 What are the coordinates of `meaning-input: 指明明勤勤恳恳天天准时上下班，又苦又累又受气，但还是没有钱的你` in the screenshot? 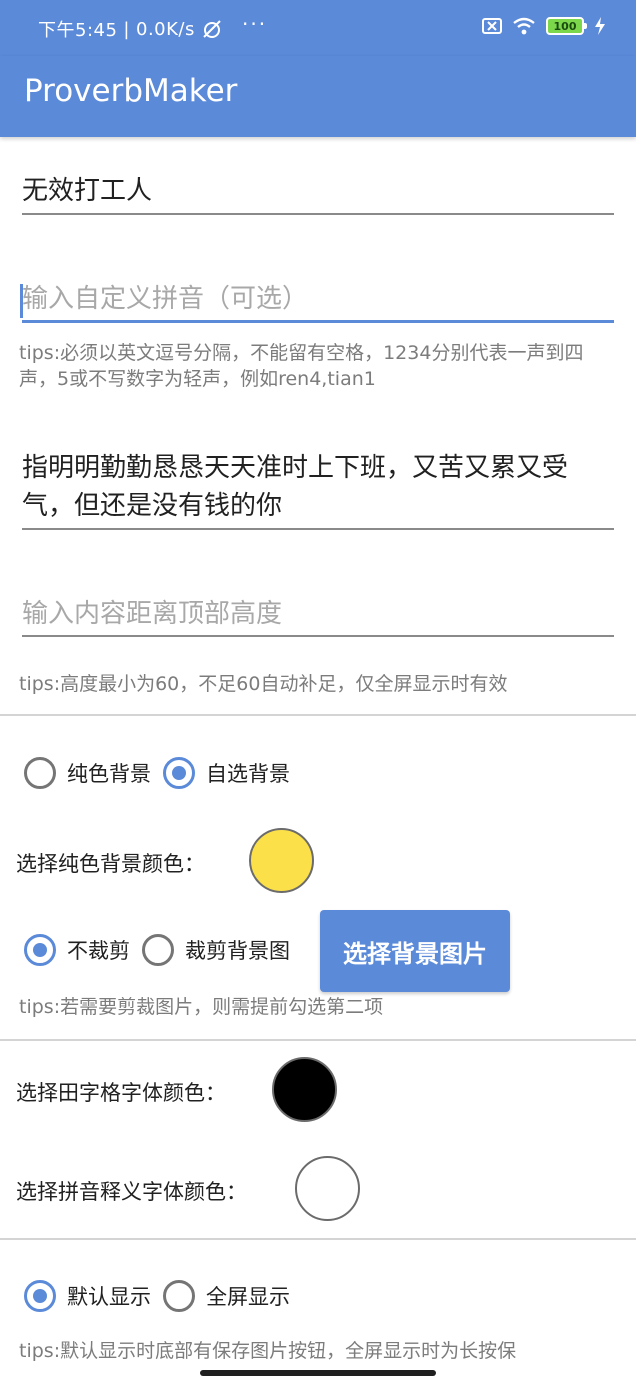 It's located at (318, 489).